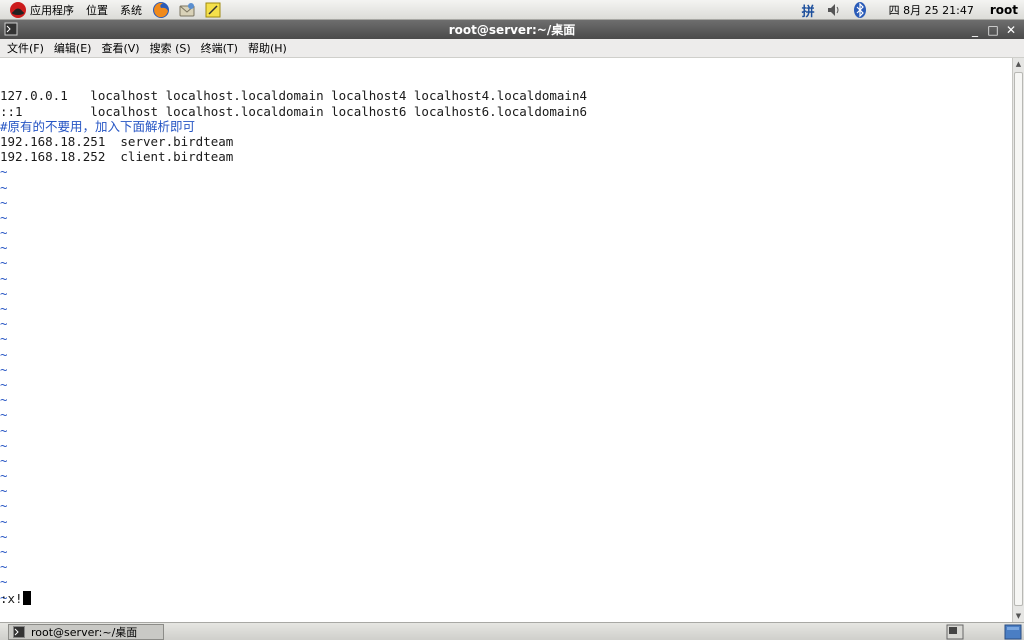  What do you see at coordinates (1018, 616) in the screenshot?
I see `scroll-down-arrow-icon: ▼` at bounding box center [1018, 616].